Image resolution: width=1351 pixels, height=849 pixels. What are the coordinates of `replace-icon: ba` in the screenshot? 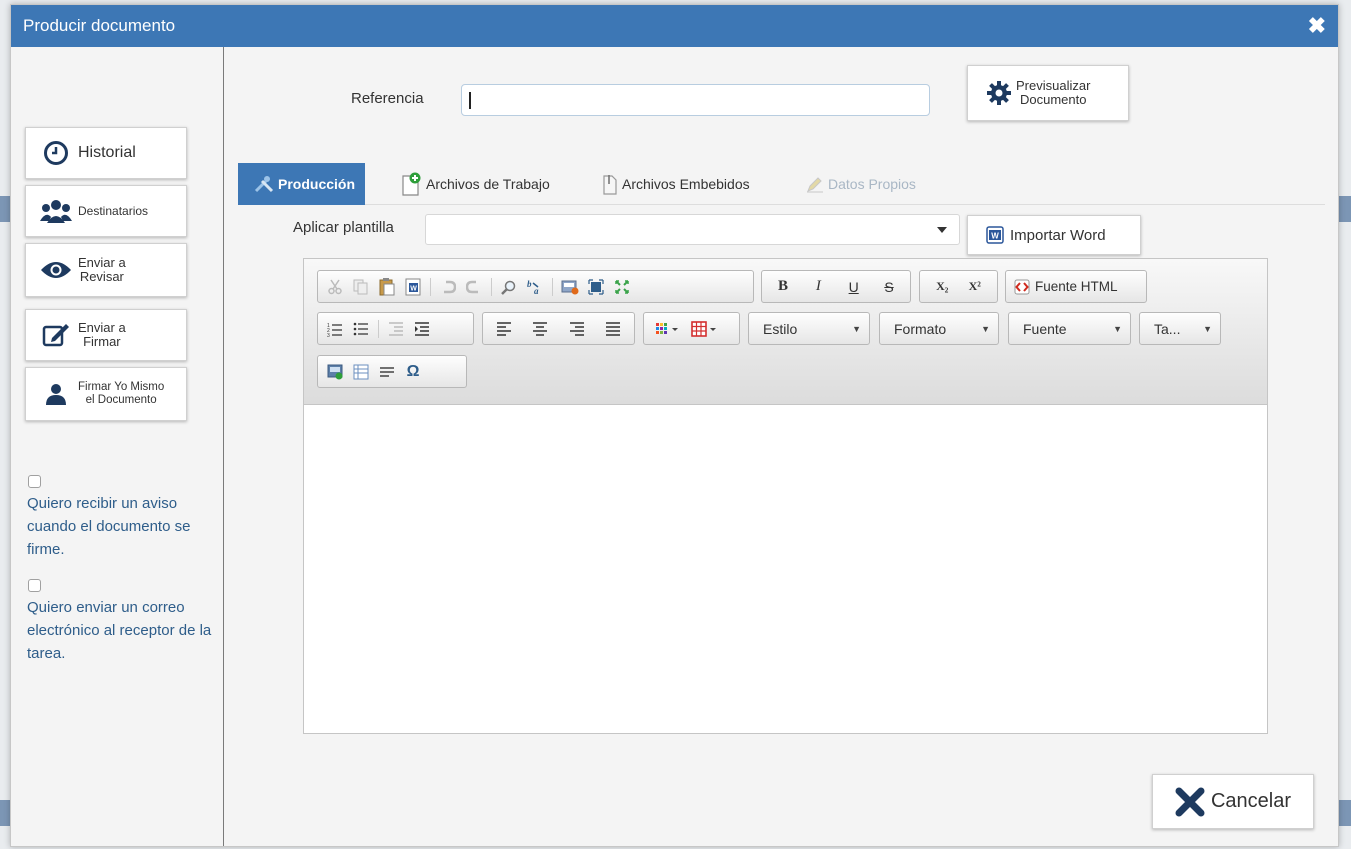 It's located at (535, 287).